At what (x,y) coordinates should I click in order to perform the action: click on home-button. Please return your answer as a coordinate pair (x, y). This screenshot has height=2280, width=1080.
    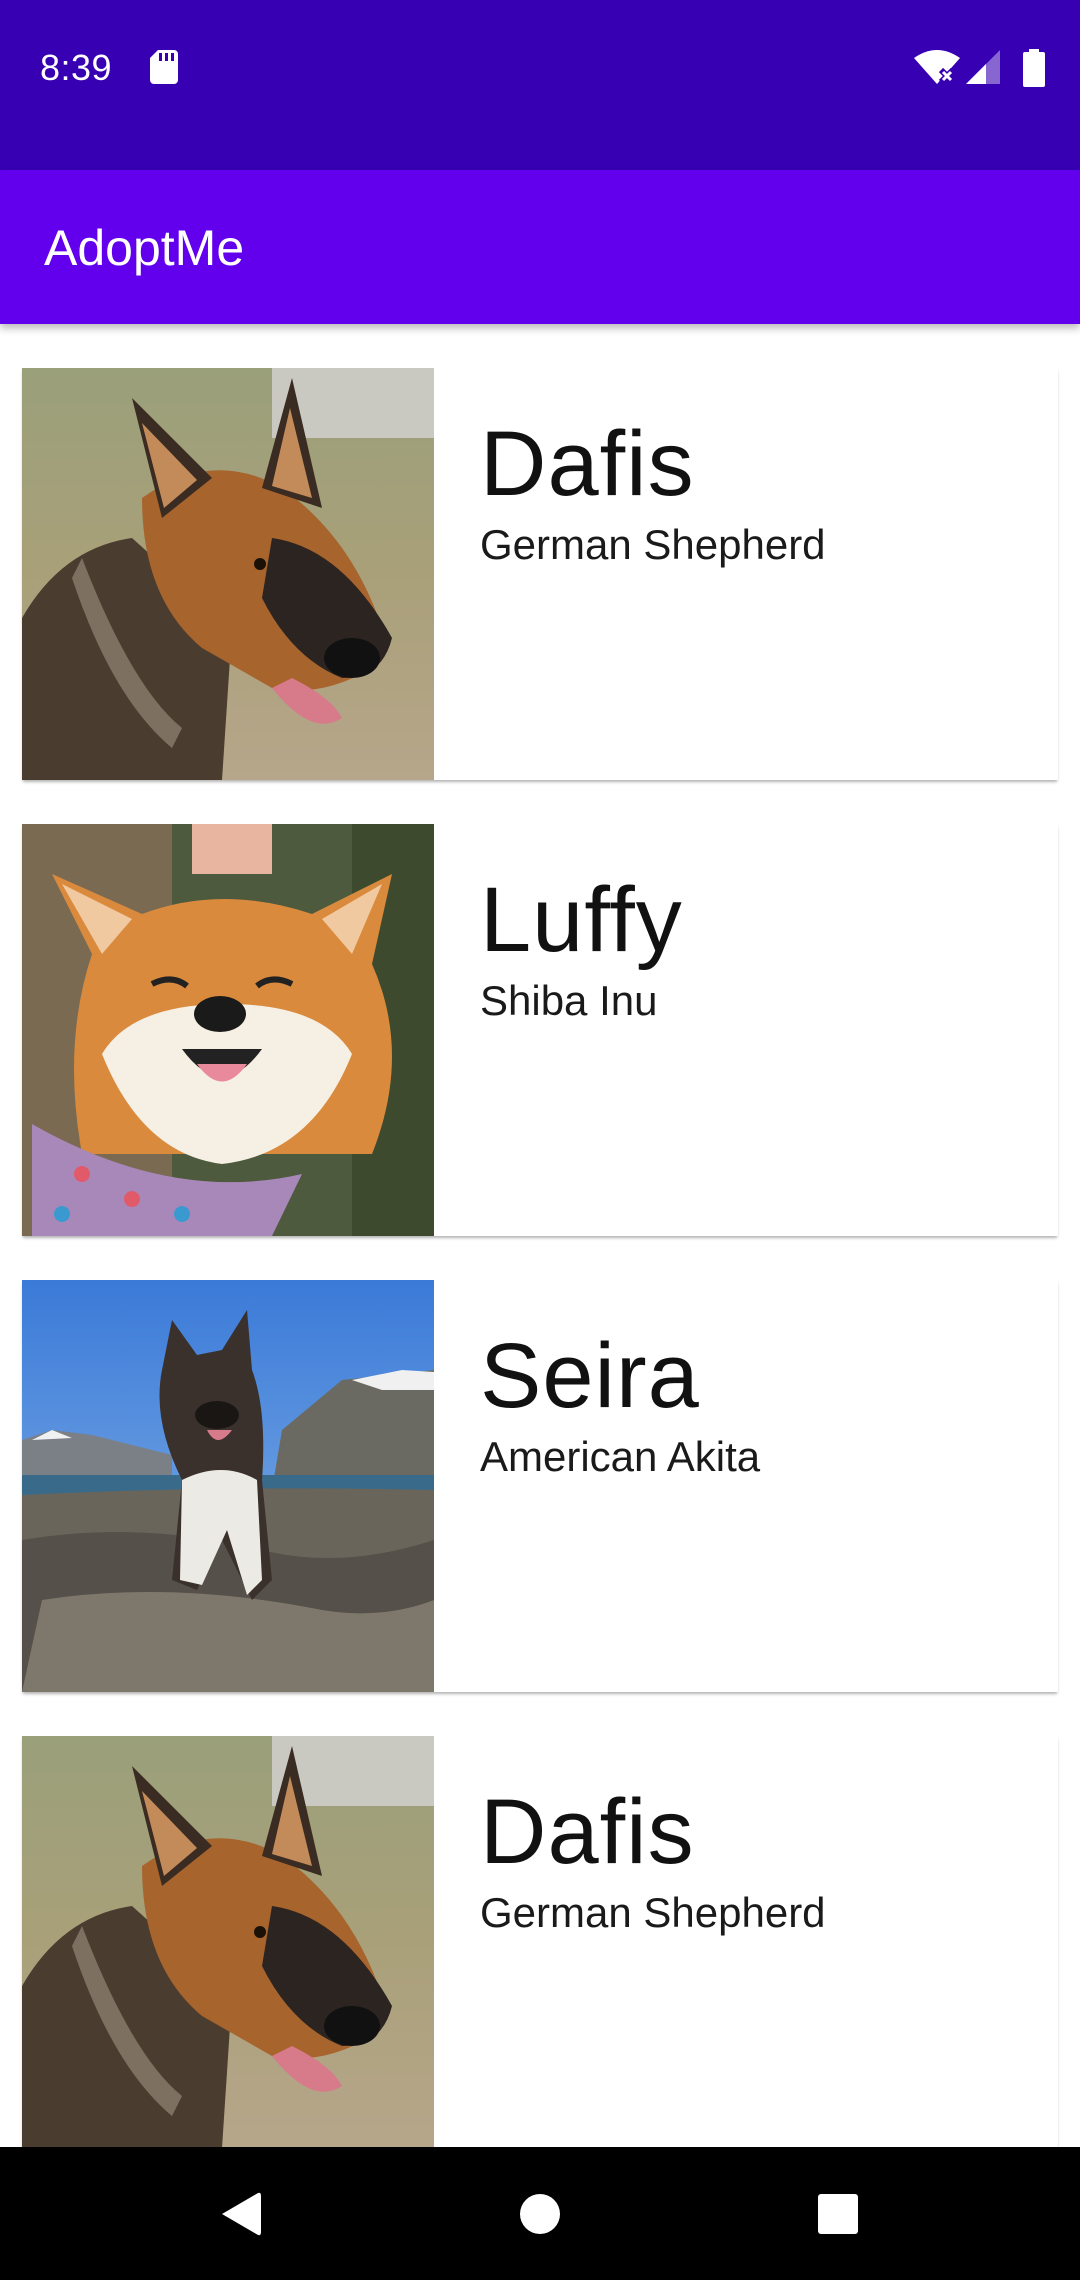
    Looking at the image, I should click on (540, 2214).